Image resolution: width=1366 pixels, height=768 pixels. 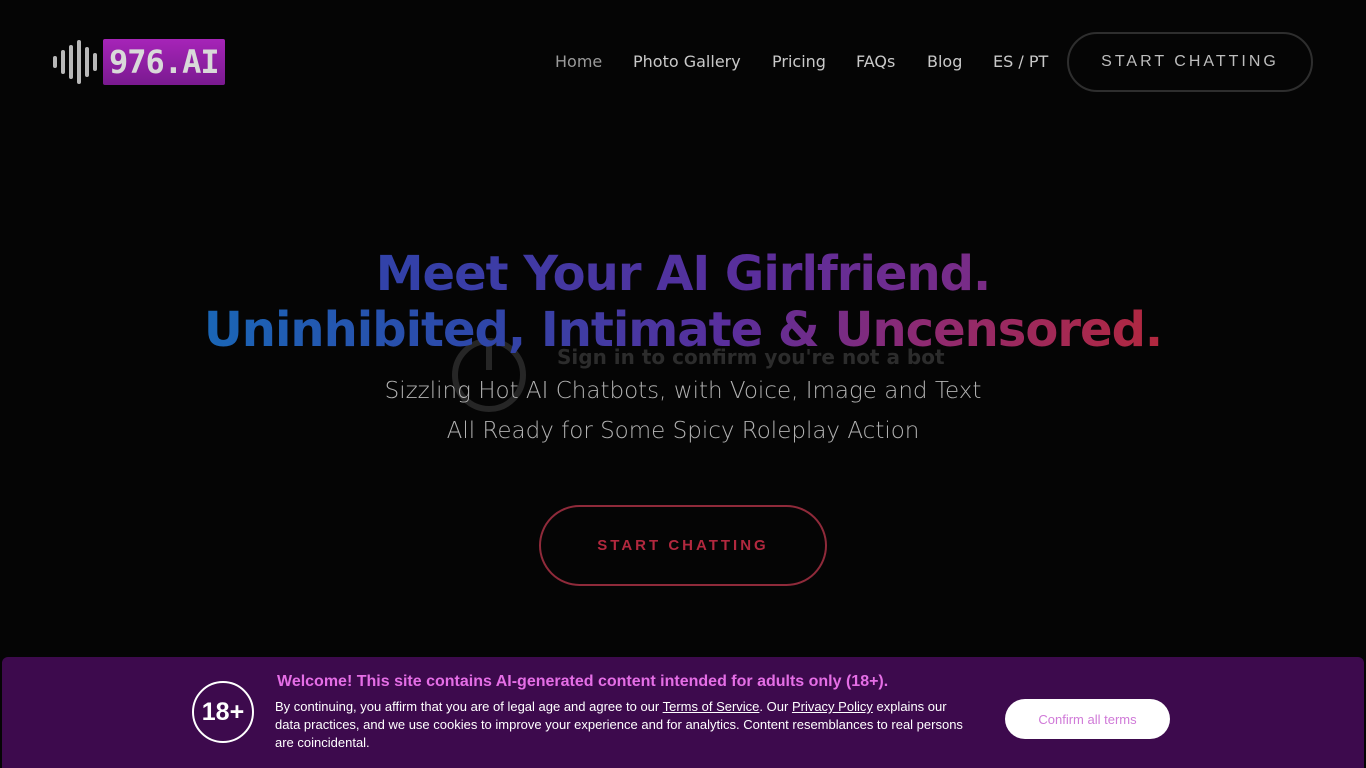 What do you see at coordinates (687, 61) in the screenshot?
I see `nav-photo-gallery: Photo Gallery` at bounding box center [687, 61].